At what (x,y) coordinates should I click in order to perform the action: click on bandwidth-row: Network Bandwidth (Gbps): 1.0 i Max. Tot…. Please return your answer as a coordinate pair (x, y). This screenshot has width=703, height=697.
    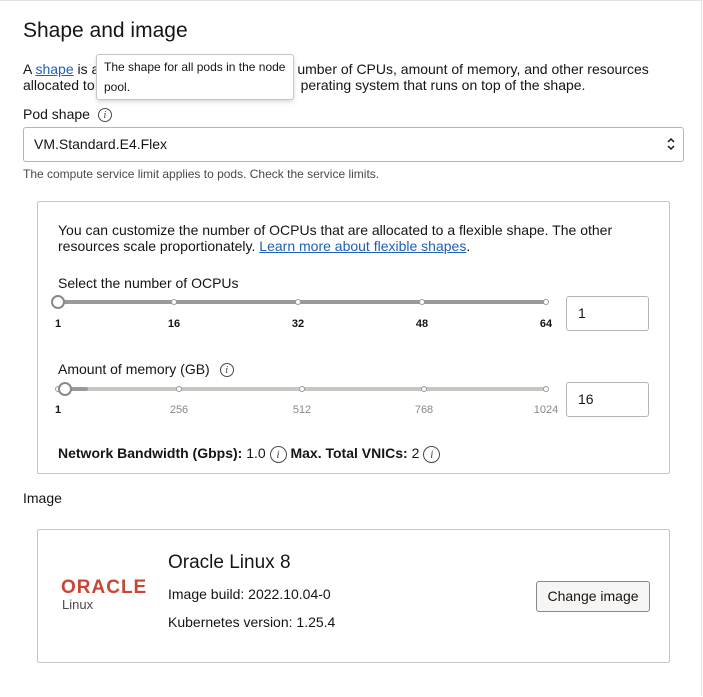
    Looking at the image, I should click on (249, 454).